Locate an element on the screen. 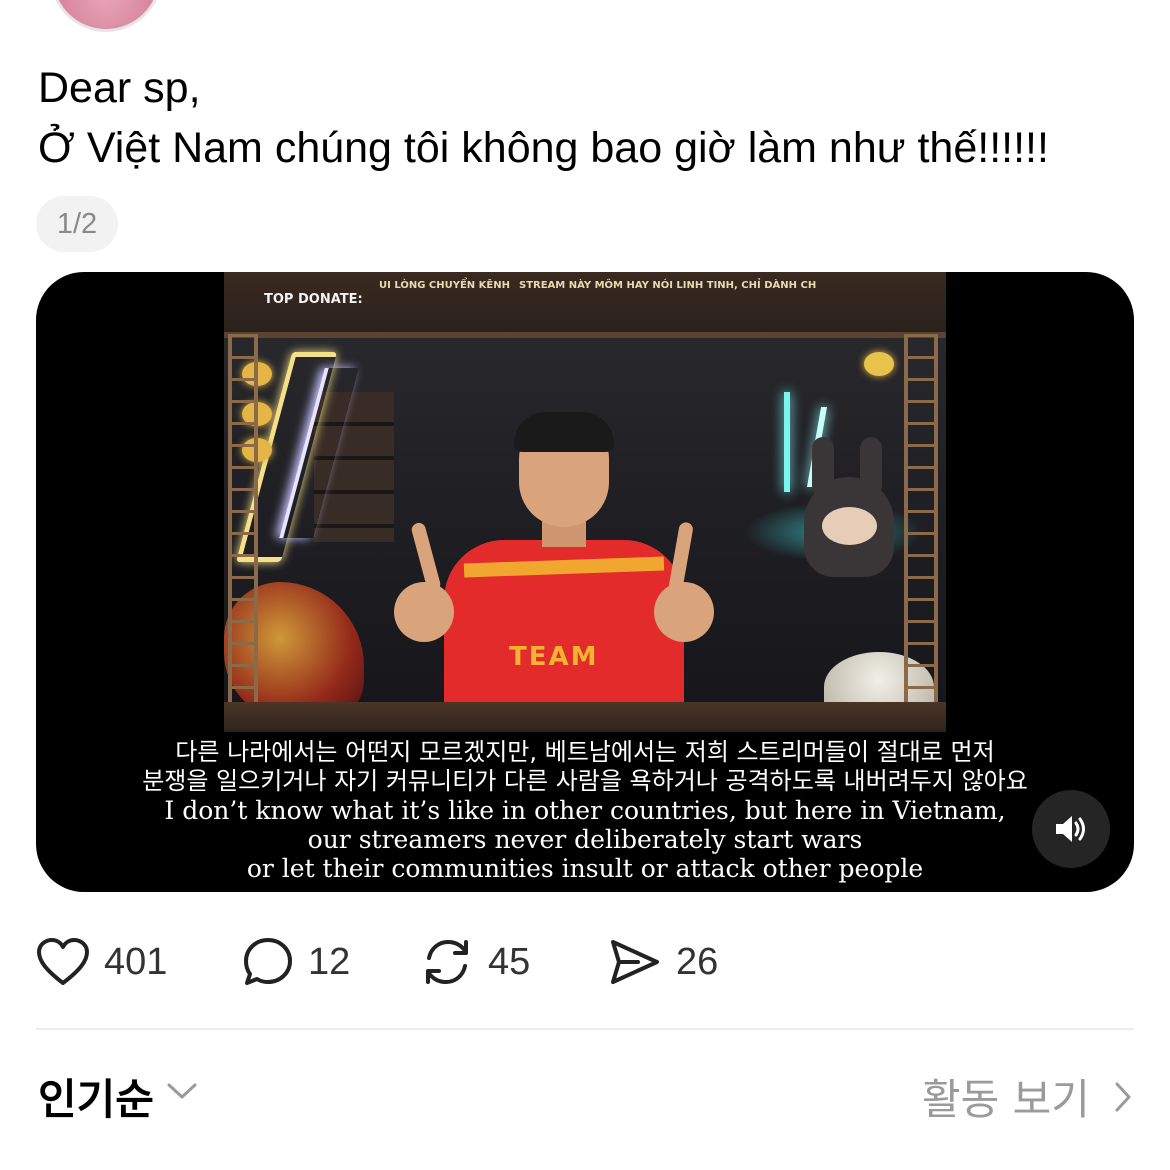 This screenshot has height=1170, width=1170. sound-toggle-button is located at coordinates (1071, 829).